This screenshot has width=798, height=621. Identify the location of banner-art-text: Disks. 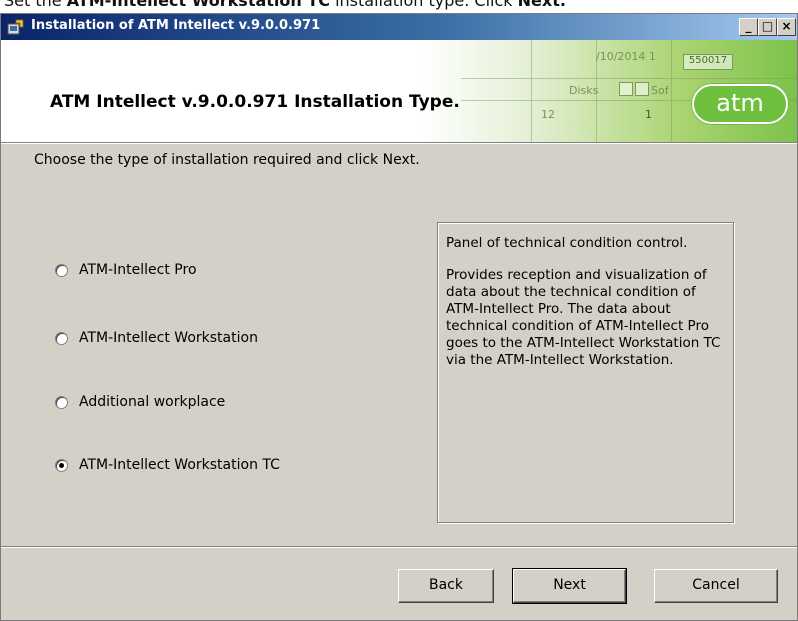
(584, 90).